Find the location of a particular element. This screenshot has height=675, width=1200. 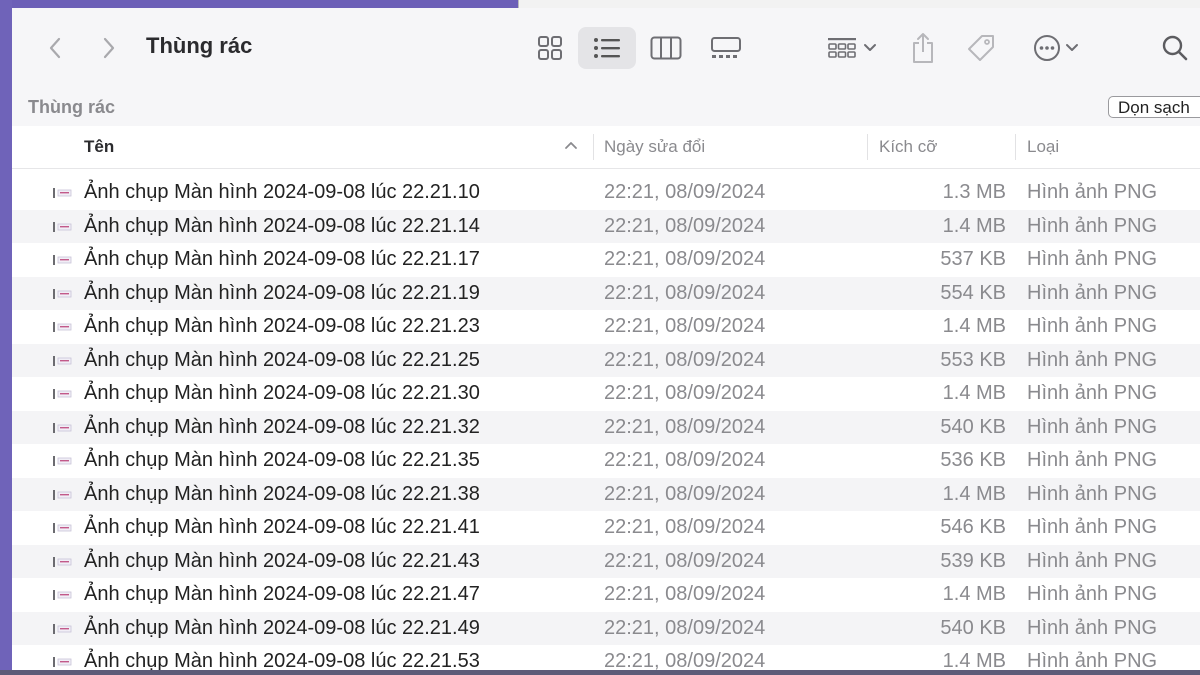

path-bar: Thùng rác Dọn sạch is located at coordinates (606, 107).